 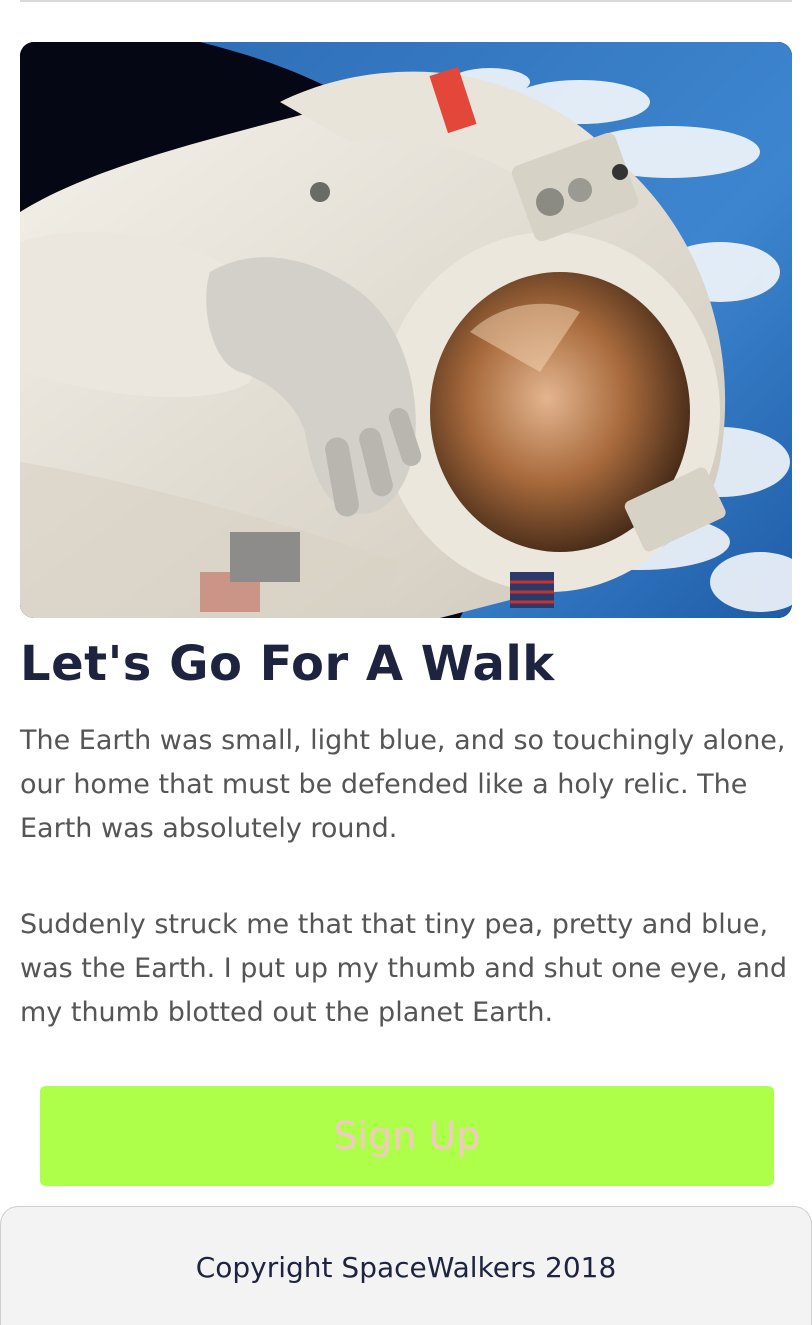 I want to click on footer: Copyright SpaceWalkers 2018, so click(x=406, y=1265).